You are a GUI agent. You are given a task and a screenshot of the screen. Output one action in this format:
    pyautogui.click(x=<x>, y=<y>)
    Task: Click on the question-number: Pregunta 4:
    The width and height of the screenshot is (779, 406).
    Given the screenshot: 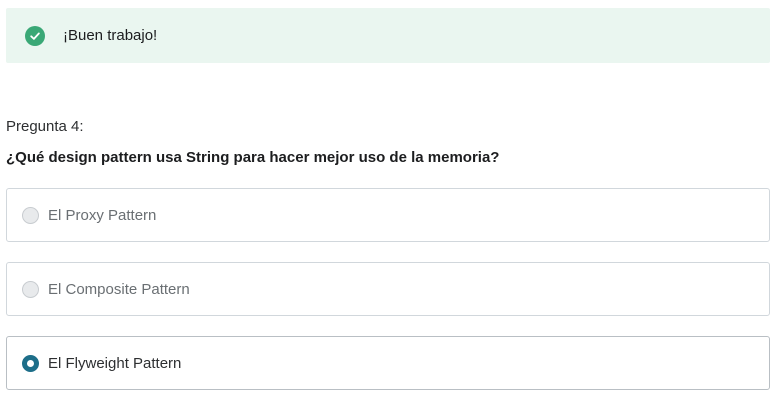 What is the action you would take?
    pyautogui.click(x=45, y=126)
    